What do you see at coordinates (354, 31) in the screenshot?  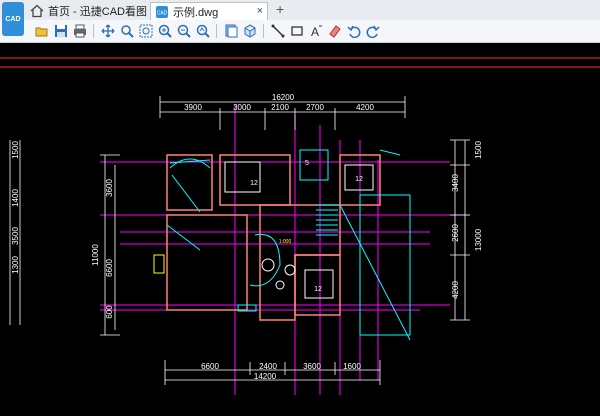 I see `undo-icon` at bounding box center [354, 31].